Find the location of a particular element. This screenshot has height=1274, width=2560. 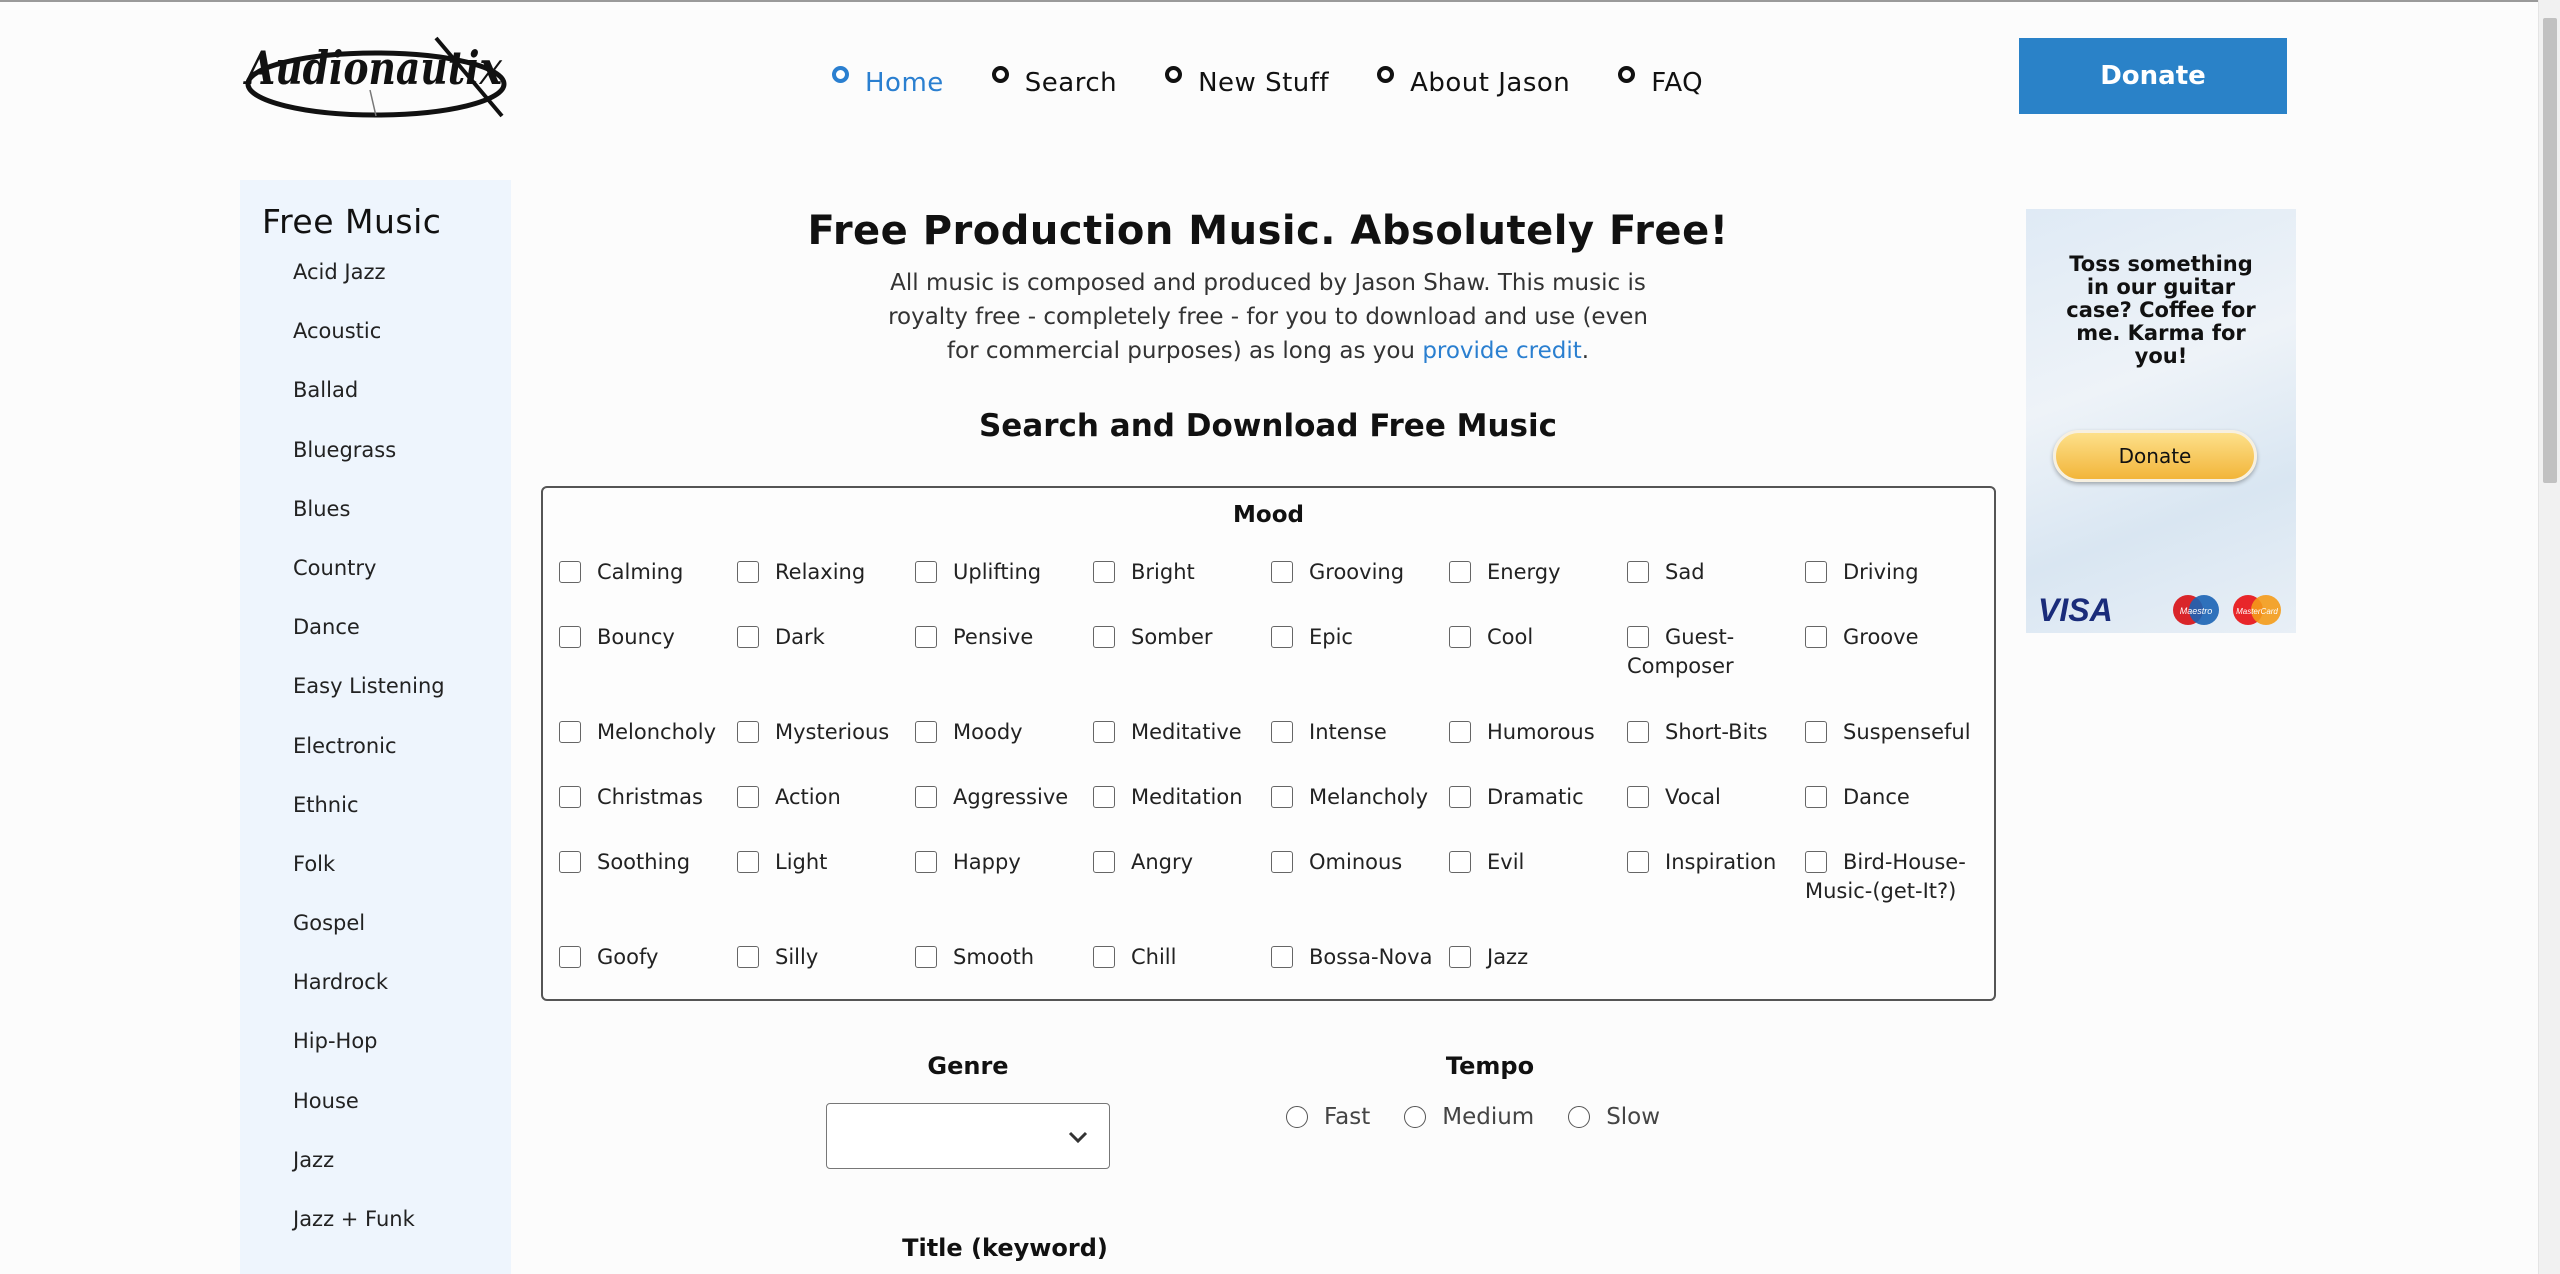

mood-option: Sad is located at coordinates (1716, 590).